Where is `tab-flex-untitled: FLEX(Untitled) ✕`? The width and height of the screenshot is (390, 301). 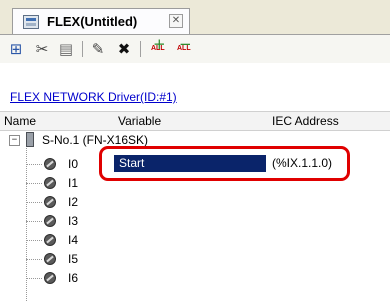
tab-flex-untitled: FLEX(Untitled) ✕ is located at coordinates (101, 21).